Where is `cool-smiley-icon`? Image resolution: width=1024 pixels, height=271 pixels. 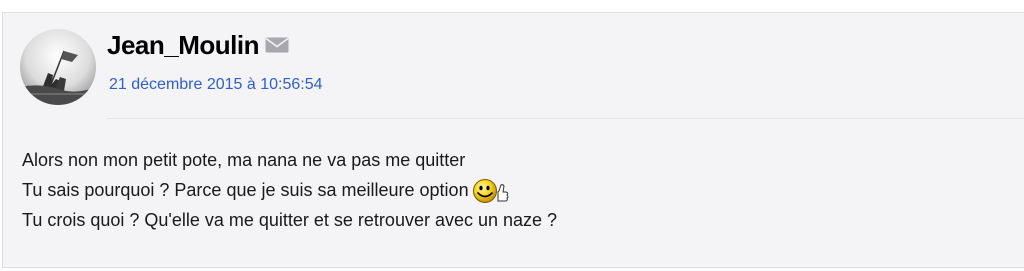 cool-smiley-icon is located at coordinates (490, 191).